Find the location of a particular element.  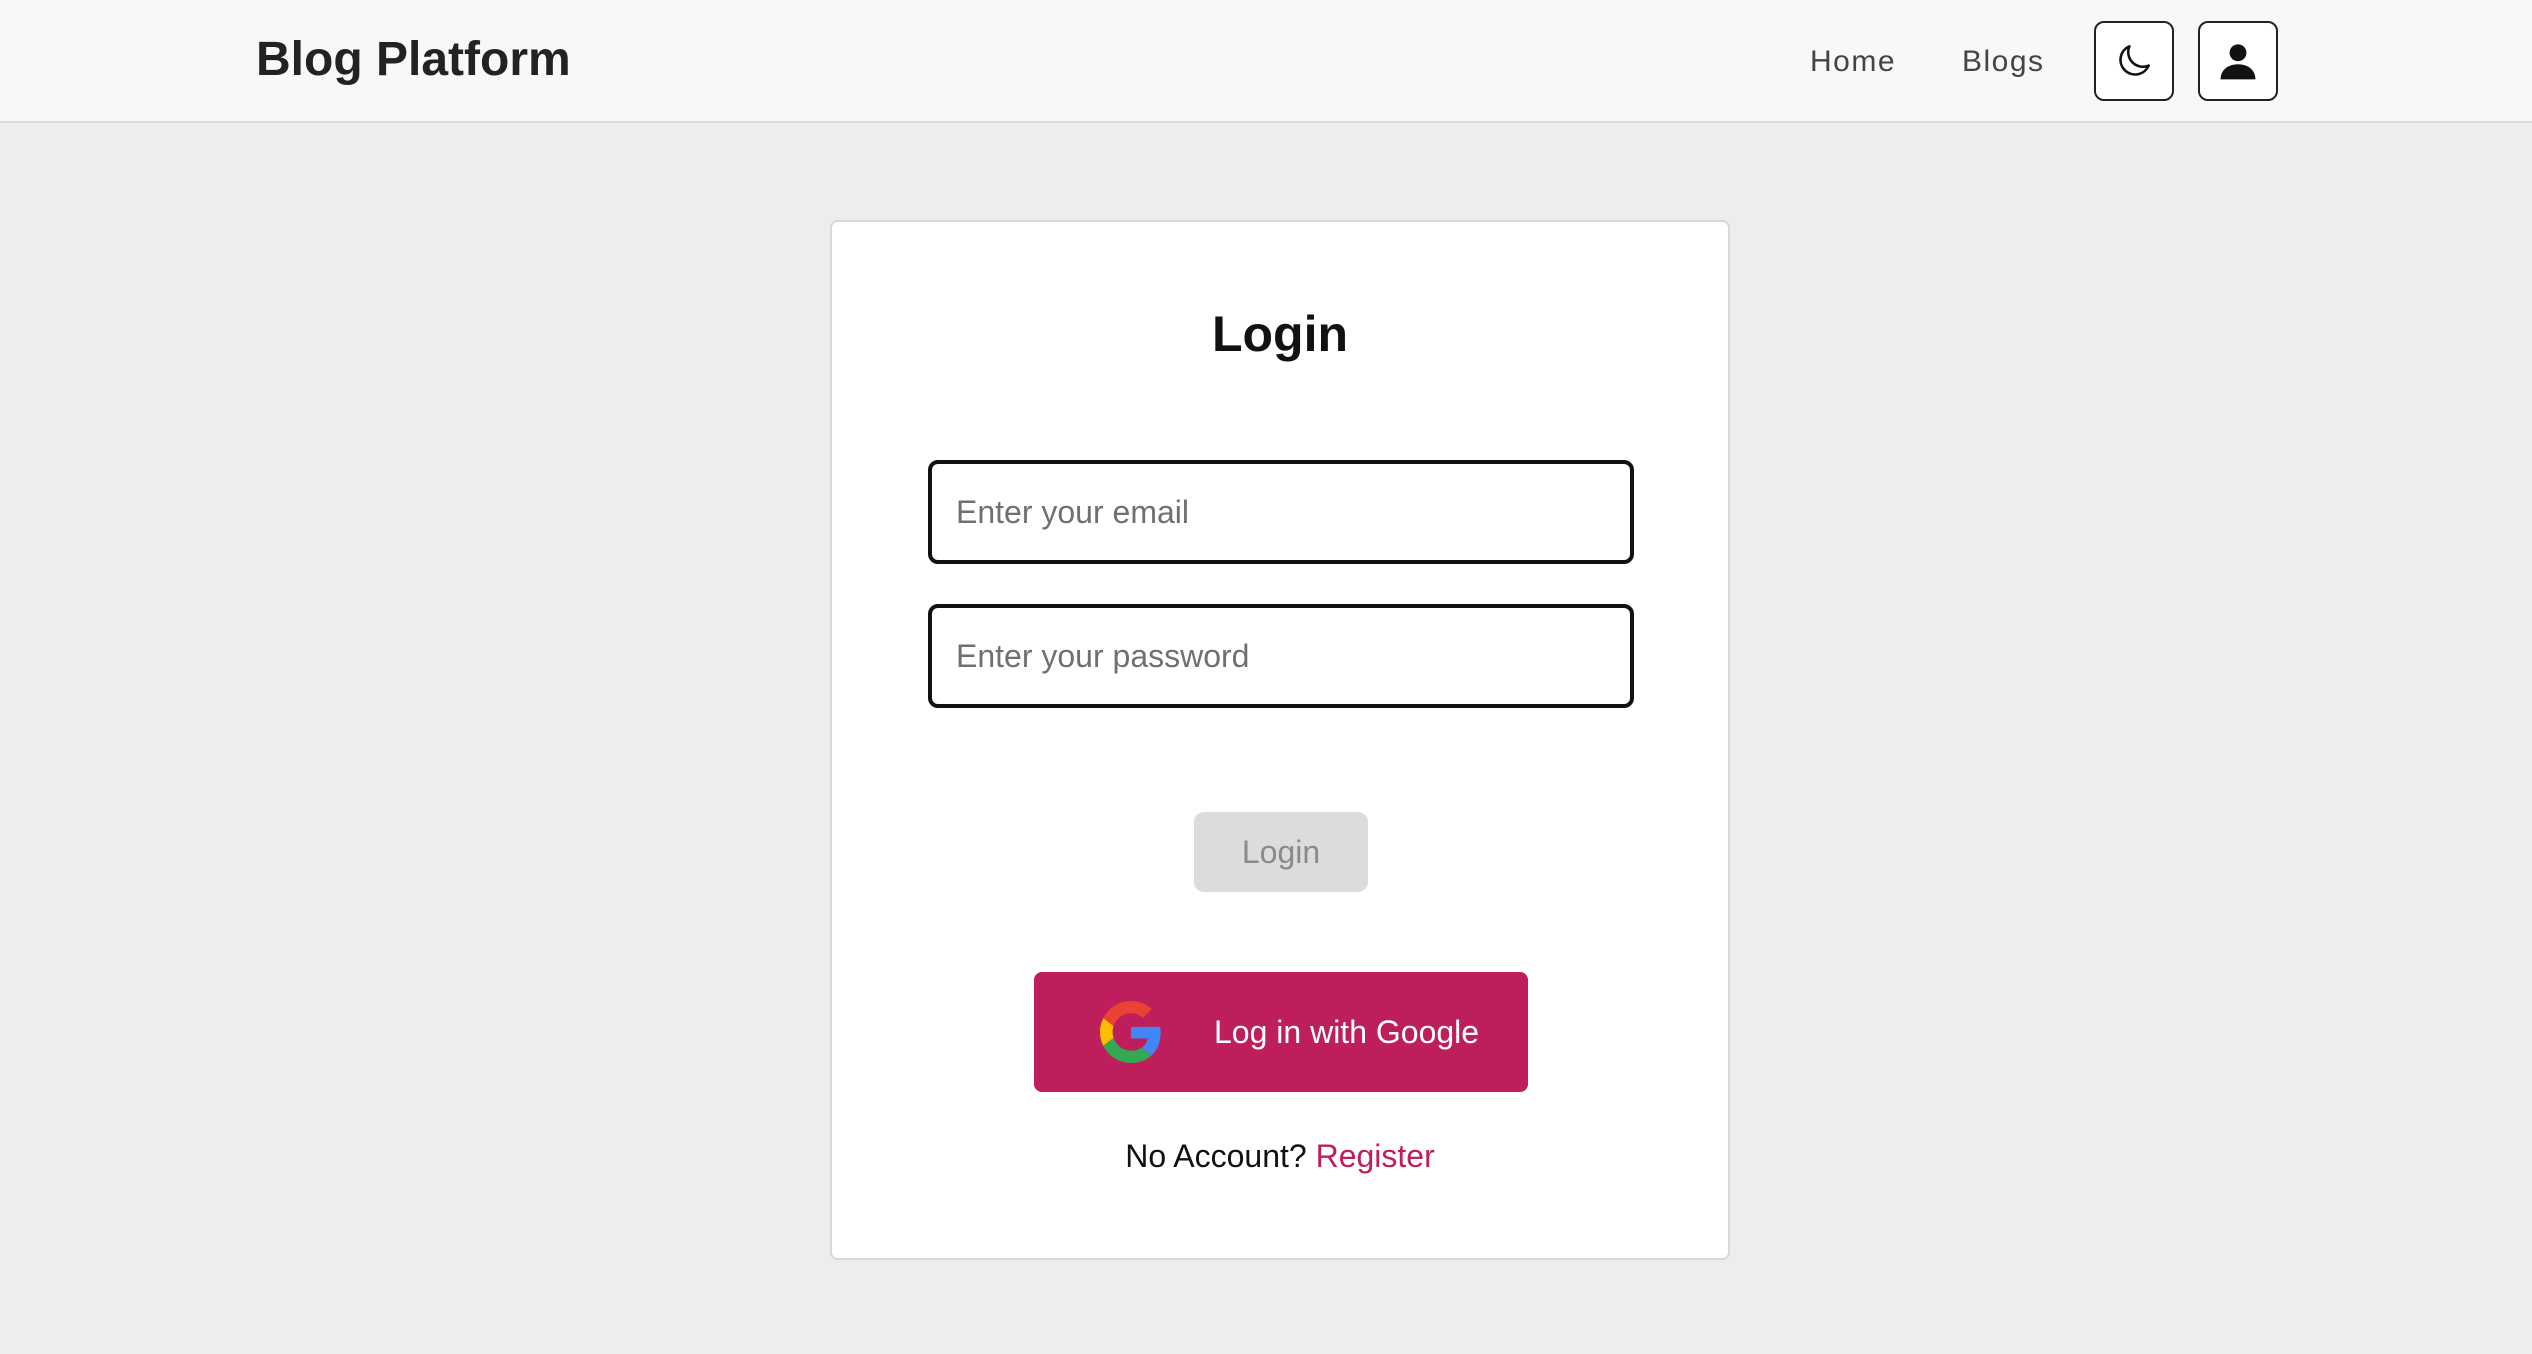

login-button: Login is located at coordinates (1281, 852).